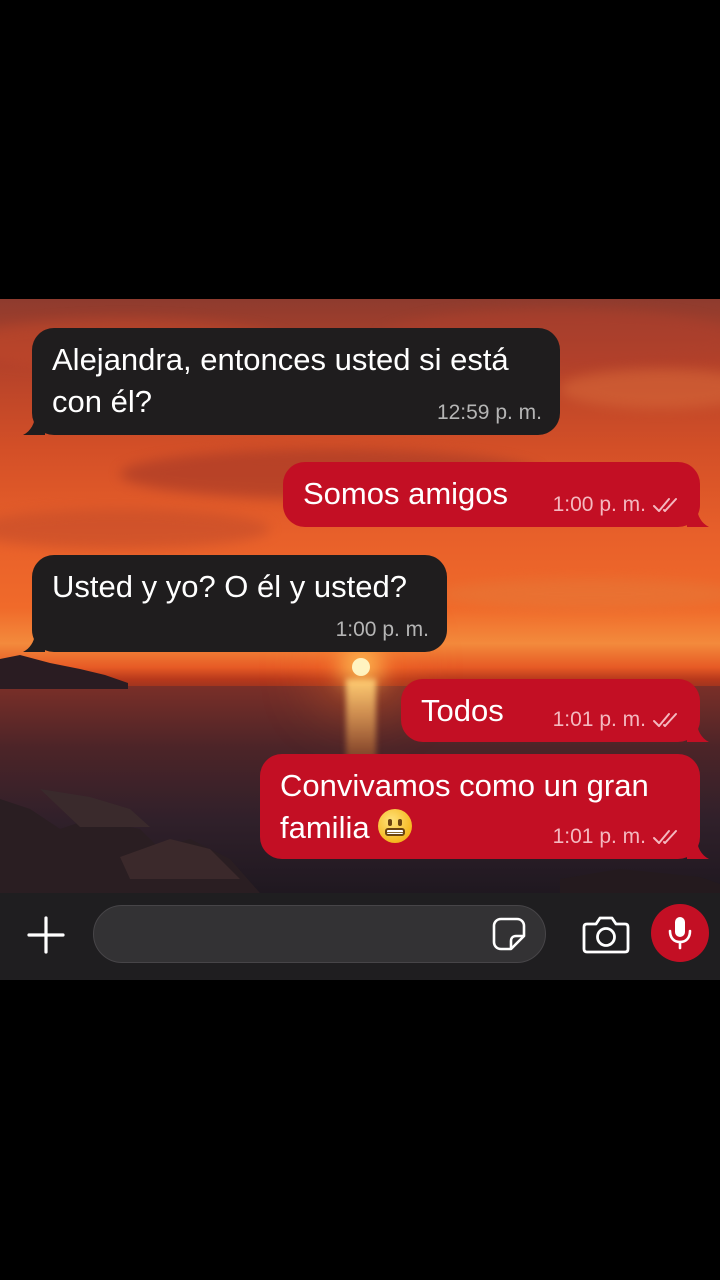  Describe the element at coordinates (325, 827) in the screenshot. I see `message-text-line: familia` at that location.